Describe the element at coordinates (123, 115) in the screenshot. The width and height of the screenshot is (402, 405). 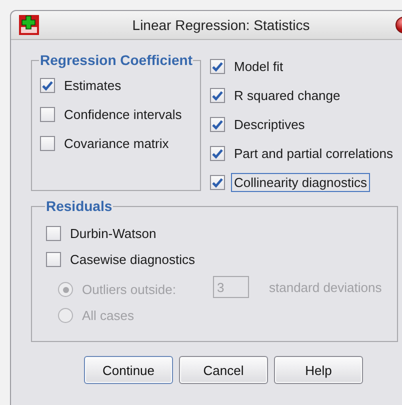
I see `checkbox-label: Confidence intervals` at that location.